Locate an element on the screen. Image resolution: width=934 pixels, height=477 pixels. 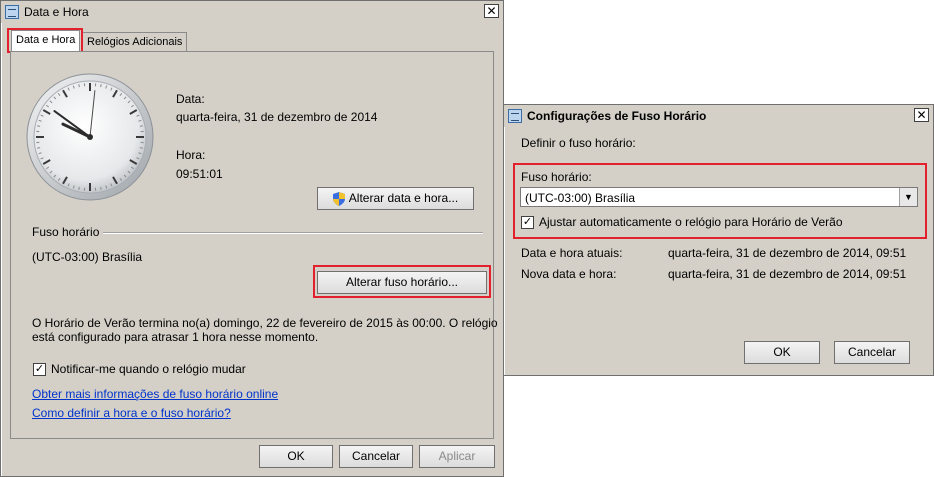
analog-clock is located at coordinates (90, 137).